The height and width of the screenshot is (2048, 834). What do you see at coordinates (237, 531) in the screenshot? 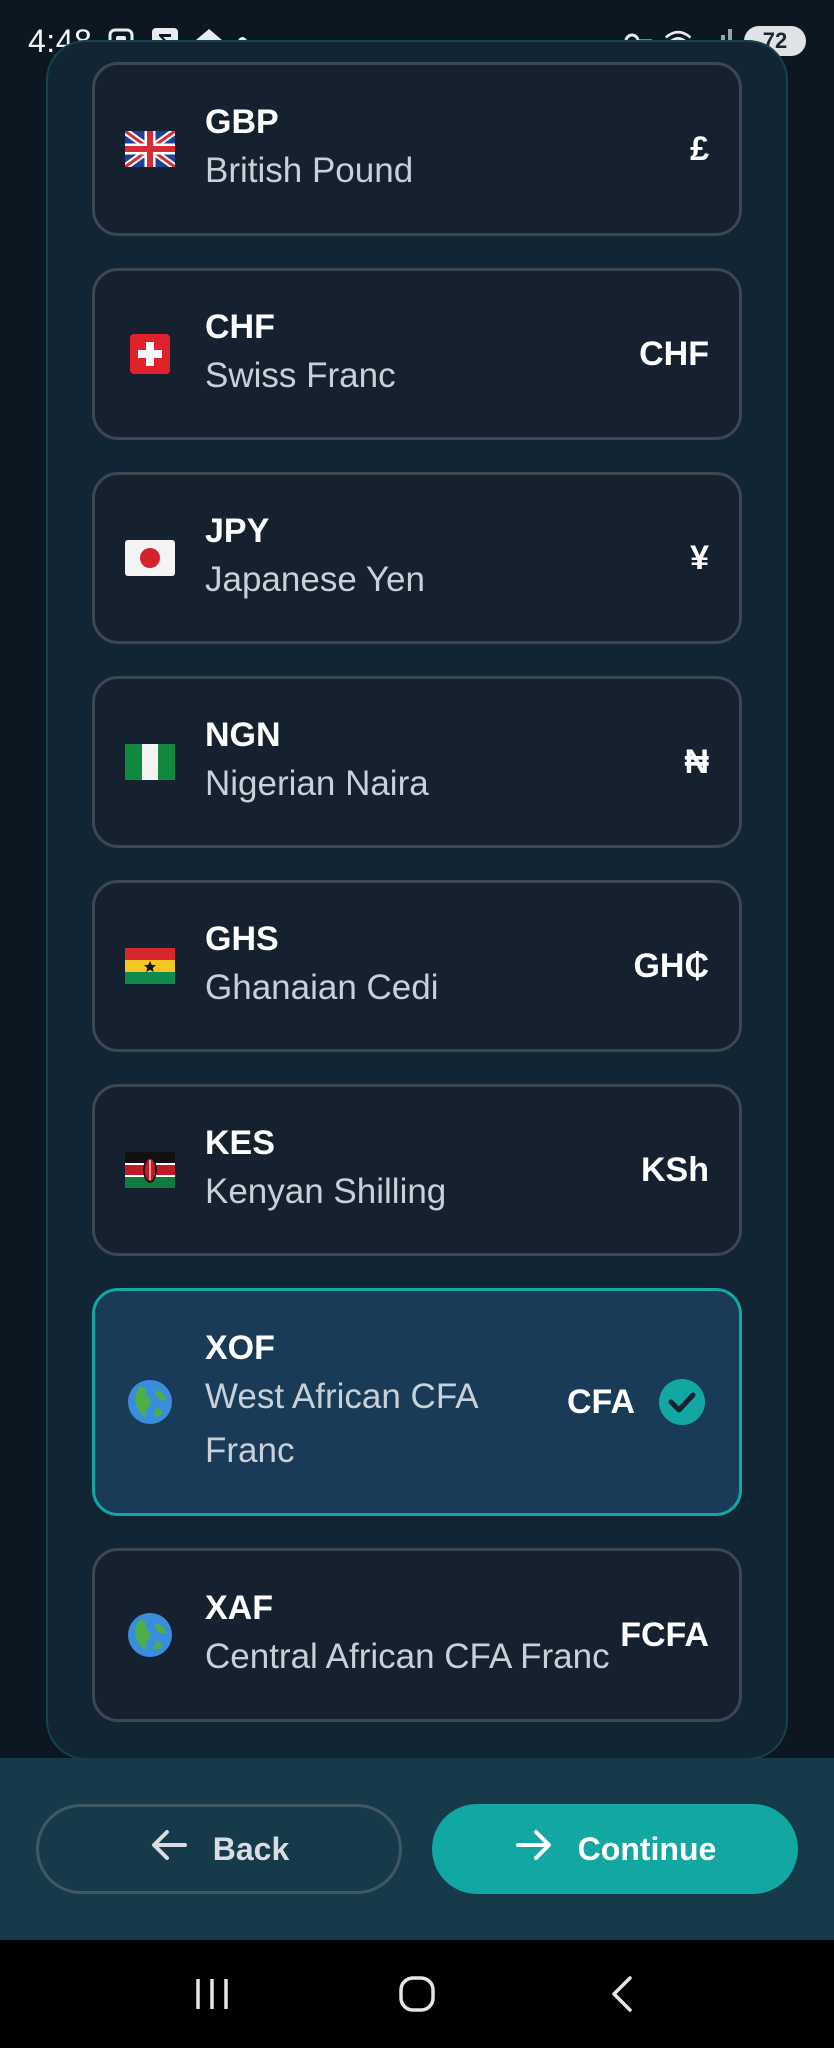
I see `currency-code: JPY` at bounding box center [237, 531].